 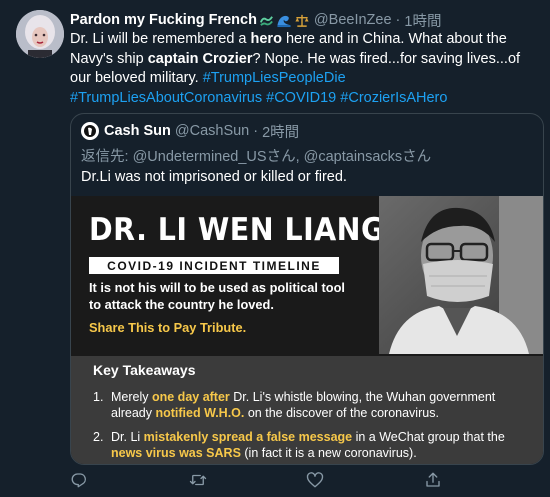 I want to click on takeaway-highlight: news virus was SARS, so click(x=176, y=452).